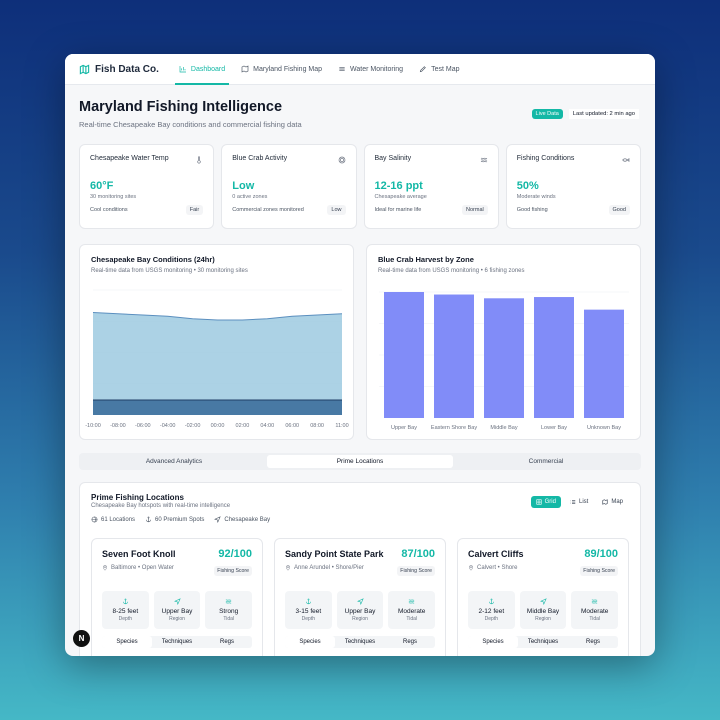 The height and width of the screenshot is (720, 720). I want to click on header-status: Live Data Last updated: 2 min ago, so click(585, 114).